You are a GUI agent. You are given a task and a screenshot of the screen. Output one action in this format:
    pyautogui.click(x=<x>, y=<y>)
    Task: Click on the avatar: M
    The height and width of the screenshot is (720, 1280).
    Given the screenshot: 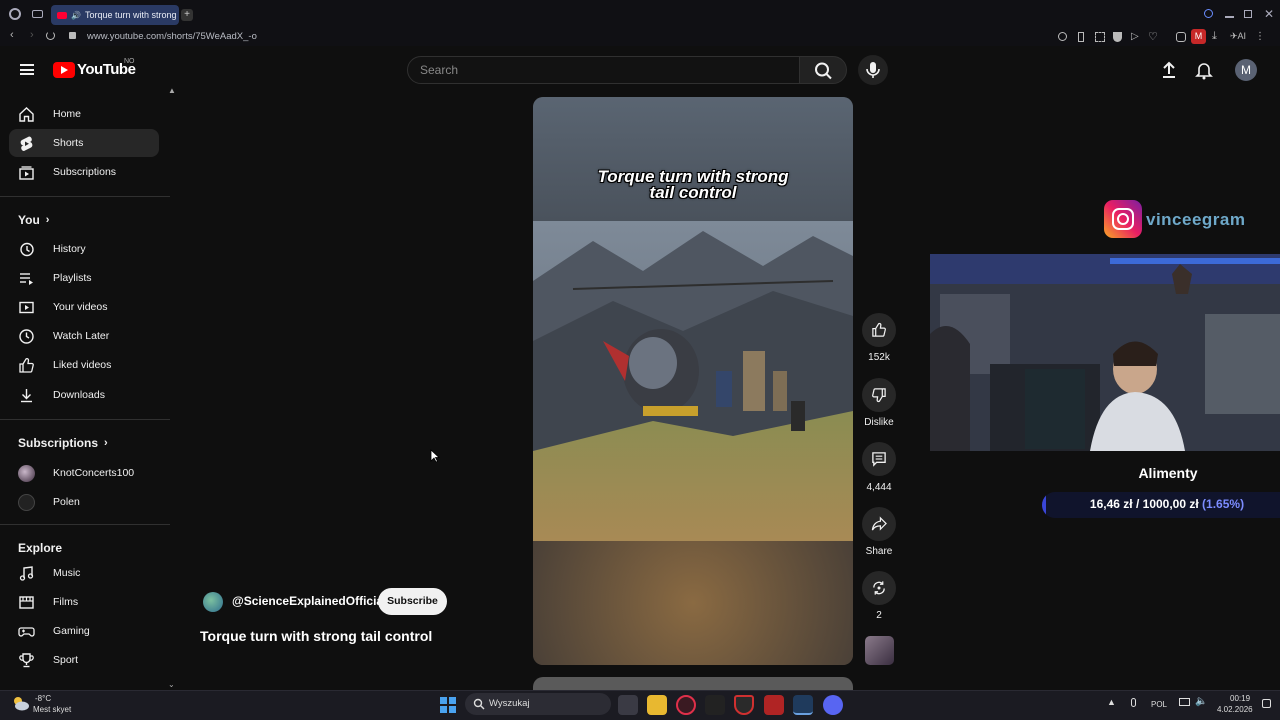 What is the action you would take?
    pyautogui.click(x=1246, y=70)
    